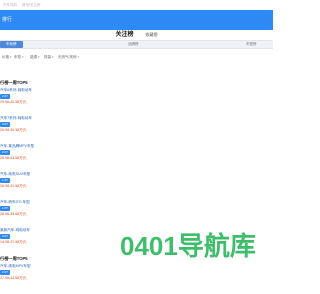  Describe the element at coordinates (16, 90) in the screenshot. I see `item-name: 汽车6系列-纯电动车` at that location.